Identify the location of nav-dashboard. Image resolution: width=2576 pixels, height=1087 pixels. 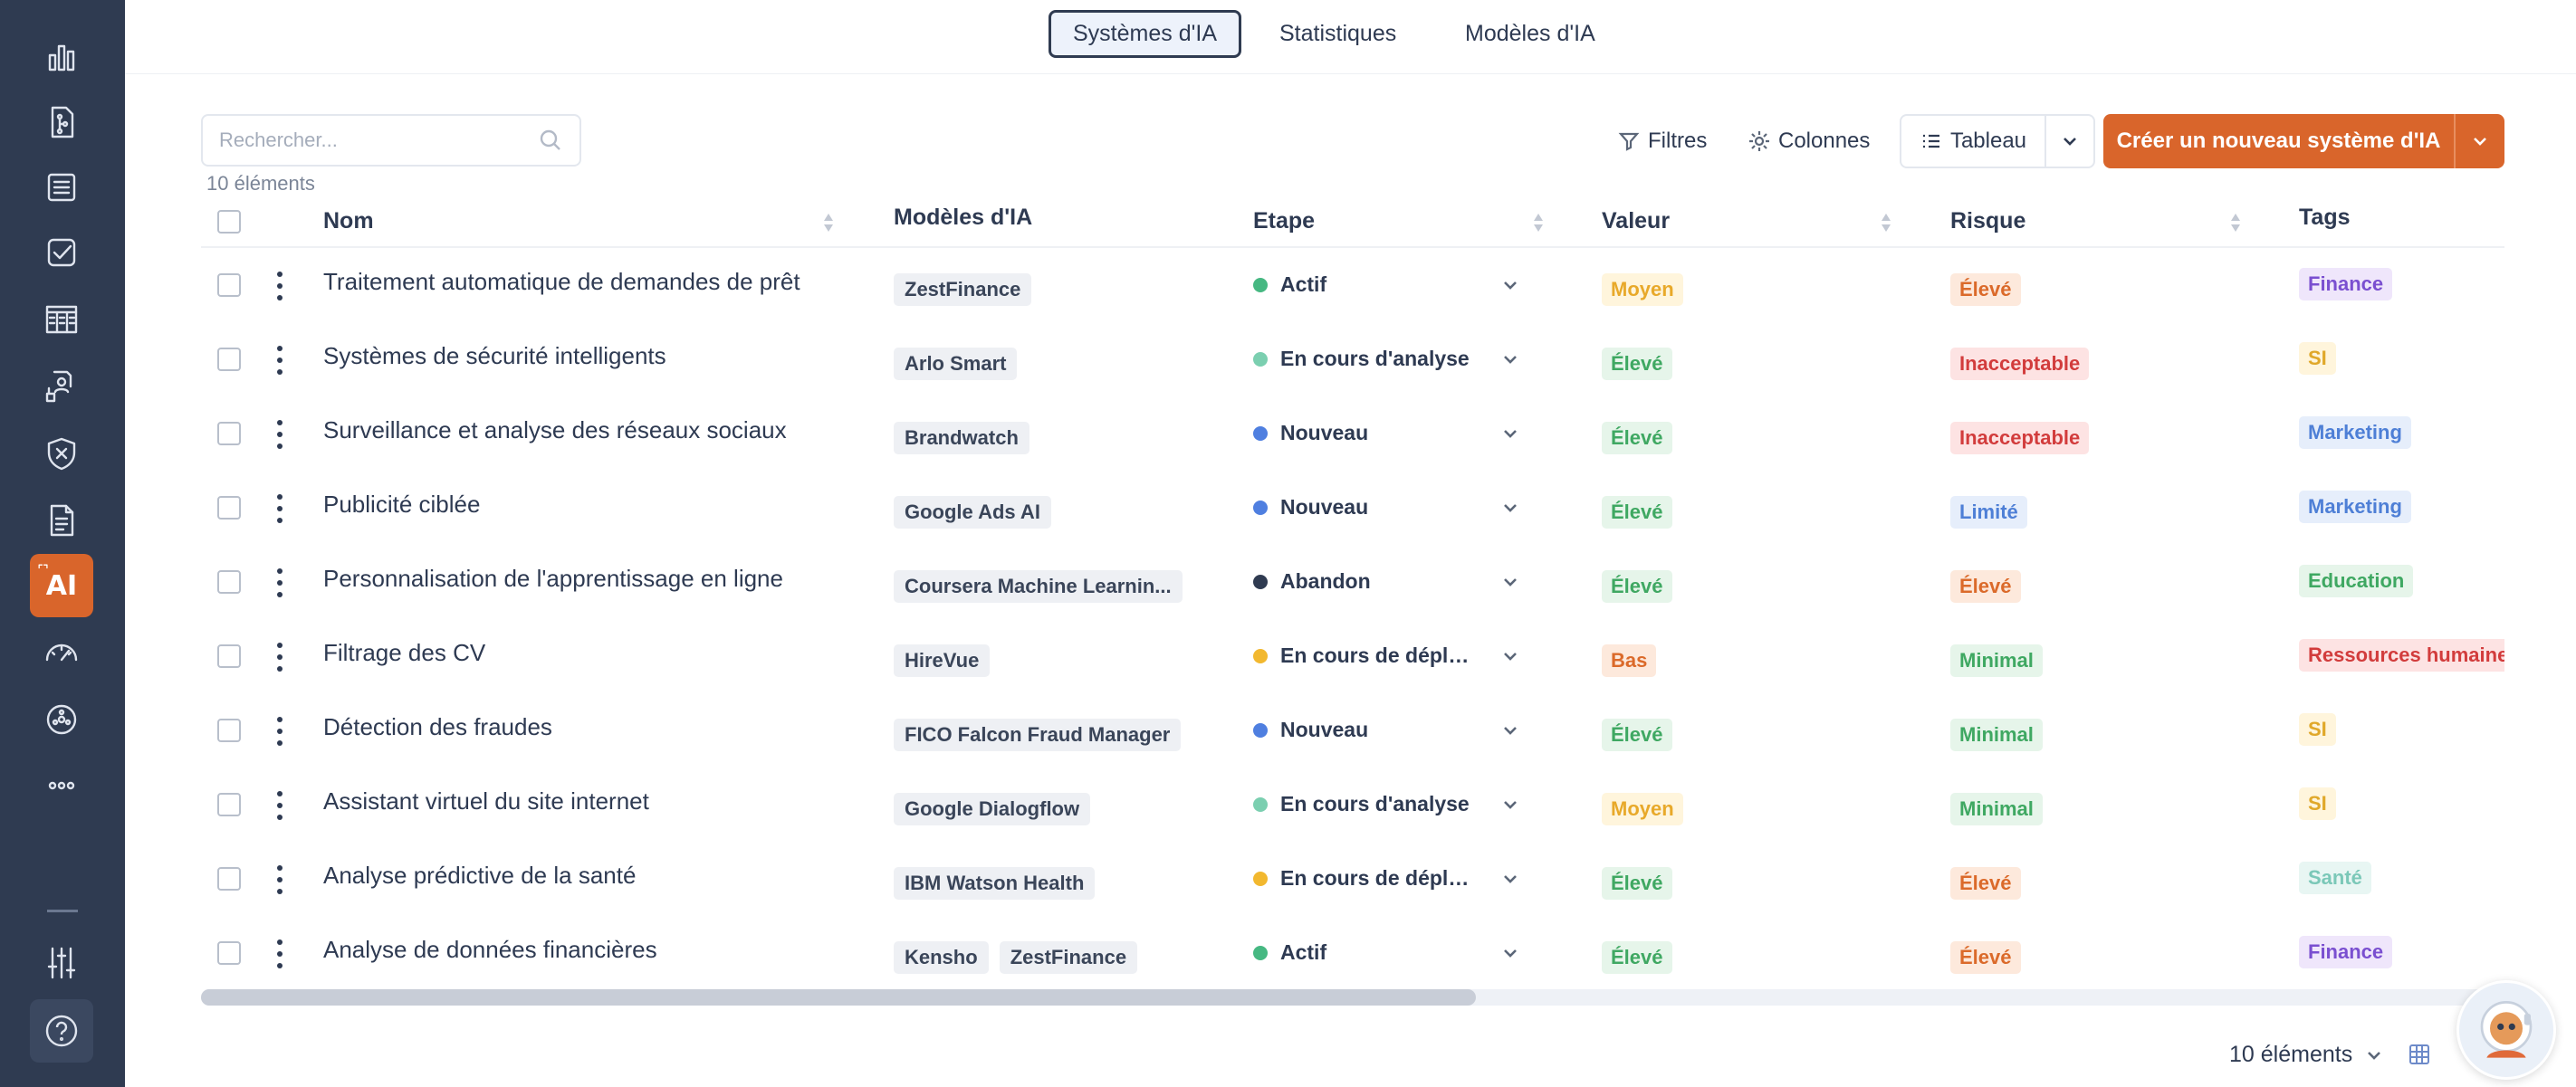
(61, 57).